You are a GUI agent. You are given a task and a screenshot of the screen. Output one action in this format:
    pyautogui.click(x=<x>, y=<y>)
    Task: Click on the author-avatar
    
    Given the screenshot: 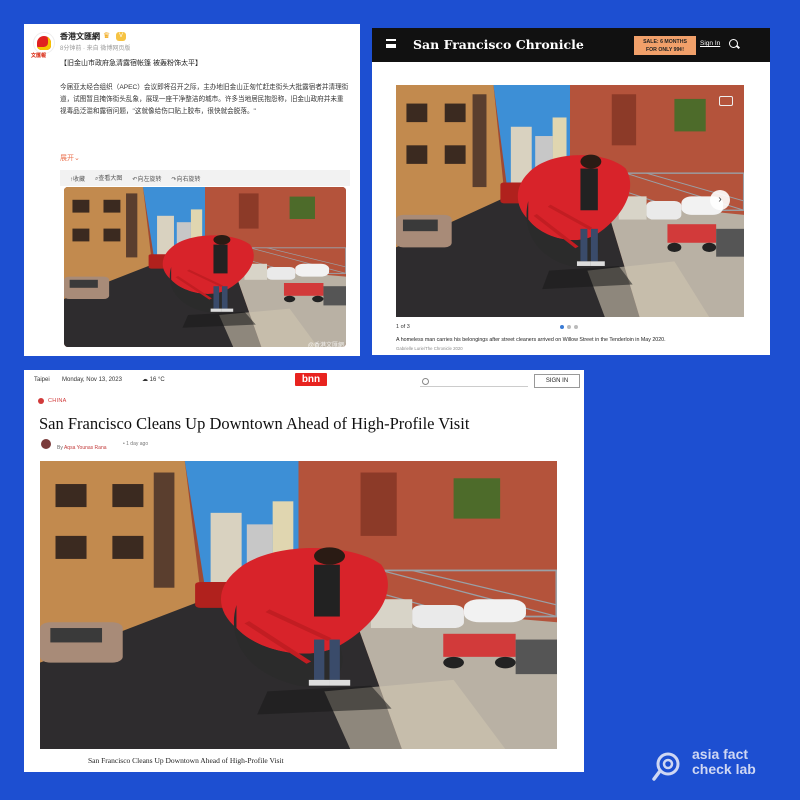 What is the action you would take?
    pyautogui.click(x=46, y=444)
    